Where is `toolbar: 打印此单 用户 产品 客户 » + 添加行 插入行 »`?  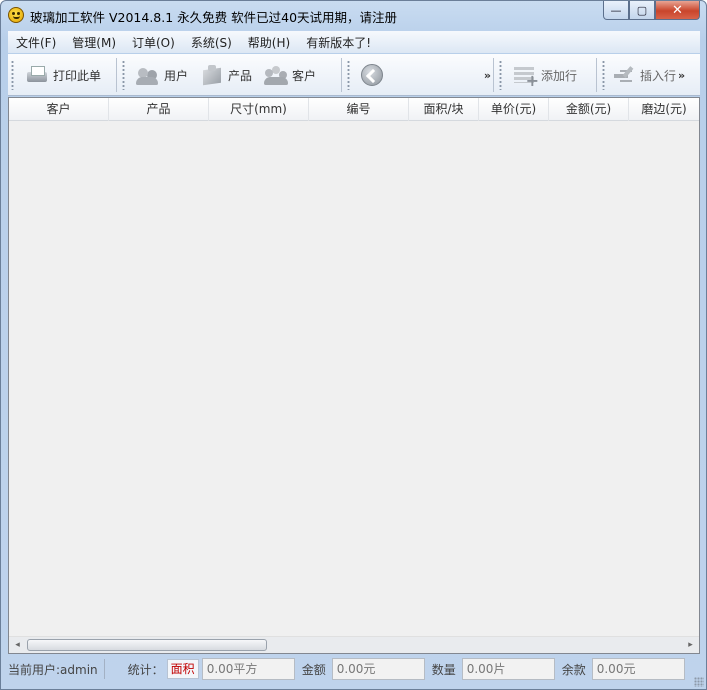
toolbar: 打印此单 用户 产品 客户 » + 添加行 插入行 » is located at coordinates (354, 75).